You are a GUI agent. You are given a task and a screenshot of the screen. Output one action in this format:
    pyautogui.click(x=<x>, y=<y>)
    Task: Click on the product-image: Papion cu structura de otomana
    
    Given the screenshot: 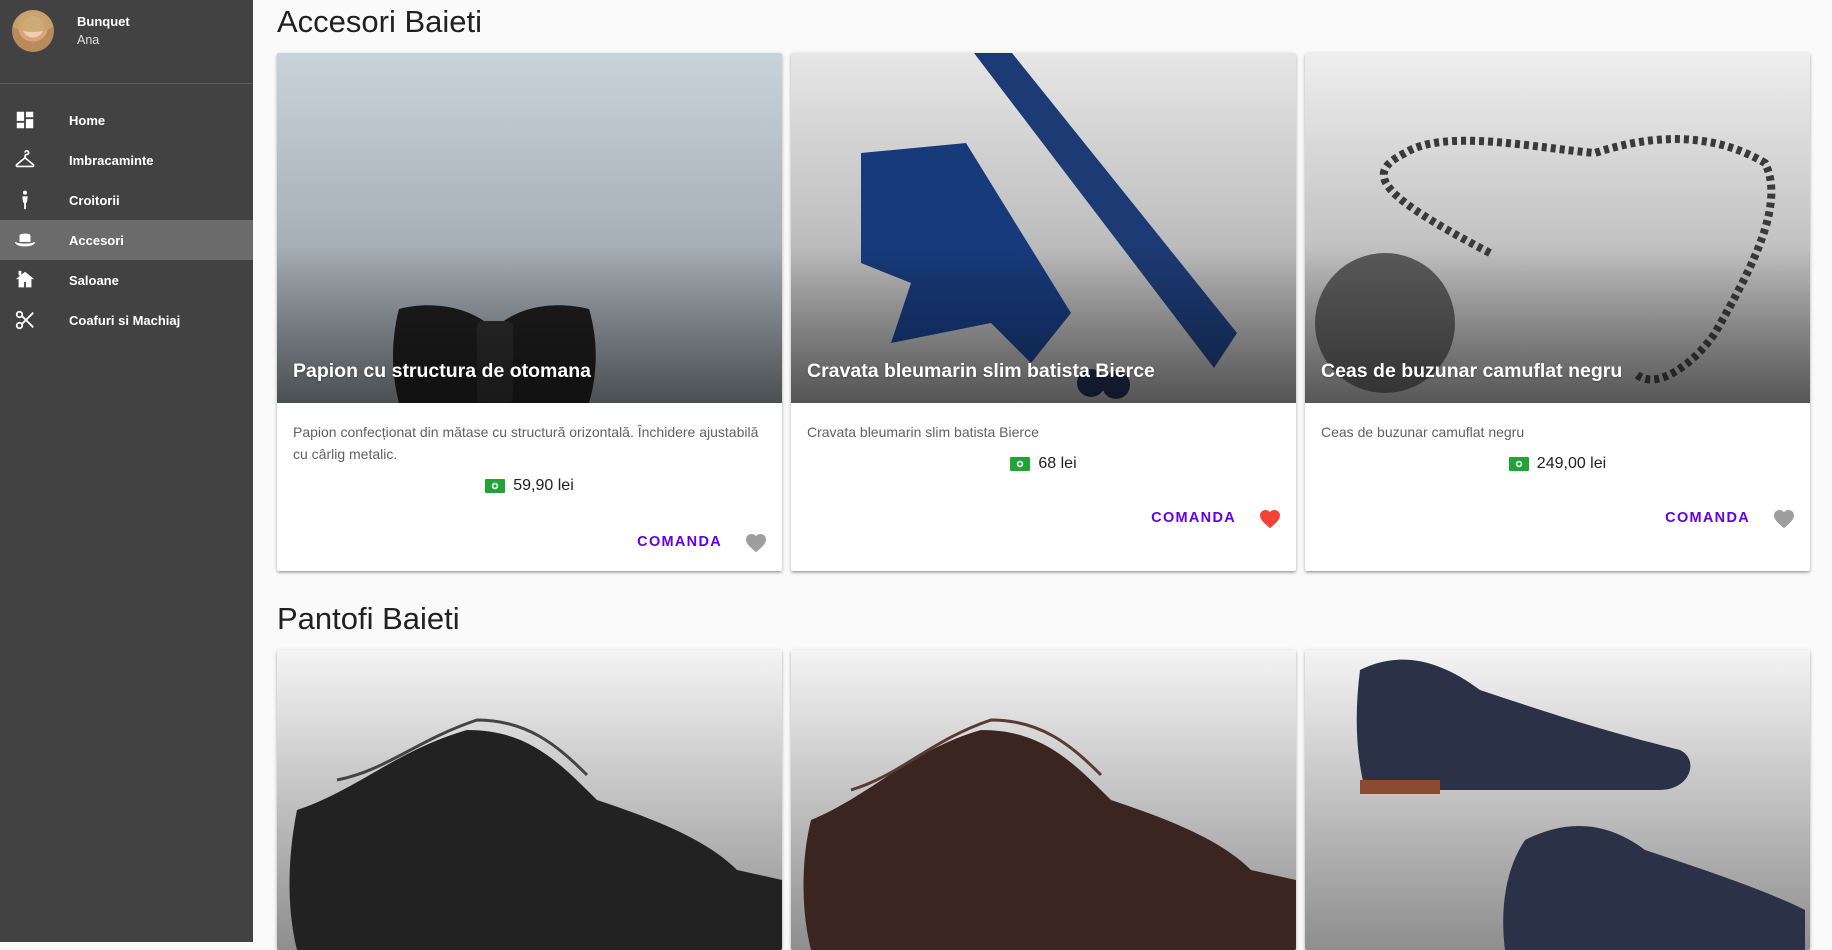 What is the action you would take?
    pyautogui.click(x=529, y=228)
    